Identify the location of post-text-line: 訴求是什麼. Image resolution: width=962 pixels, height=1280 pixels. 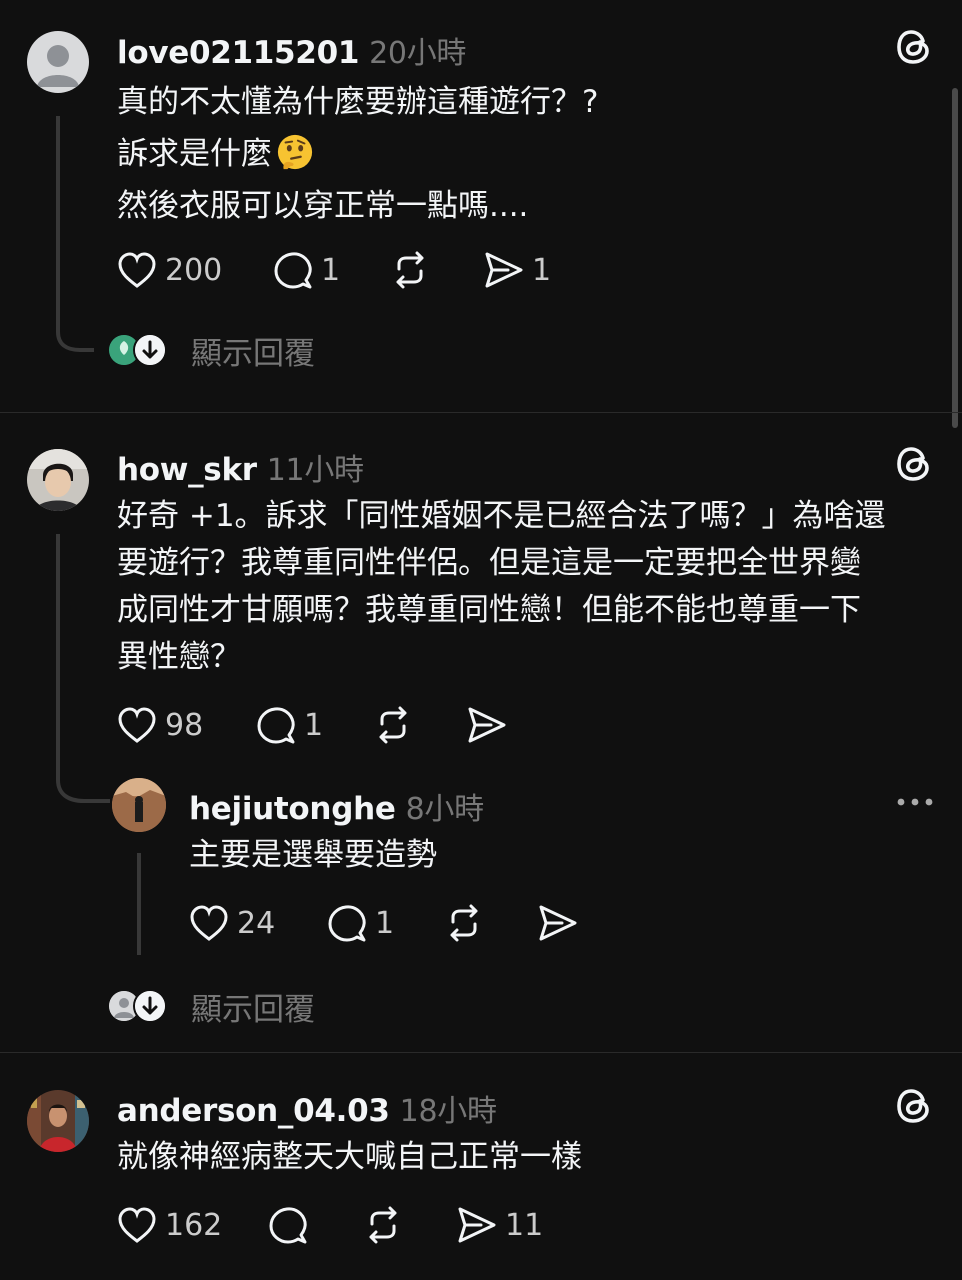
(357, 154).